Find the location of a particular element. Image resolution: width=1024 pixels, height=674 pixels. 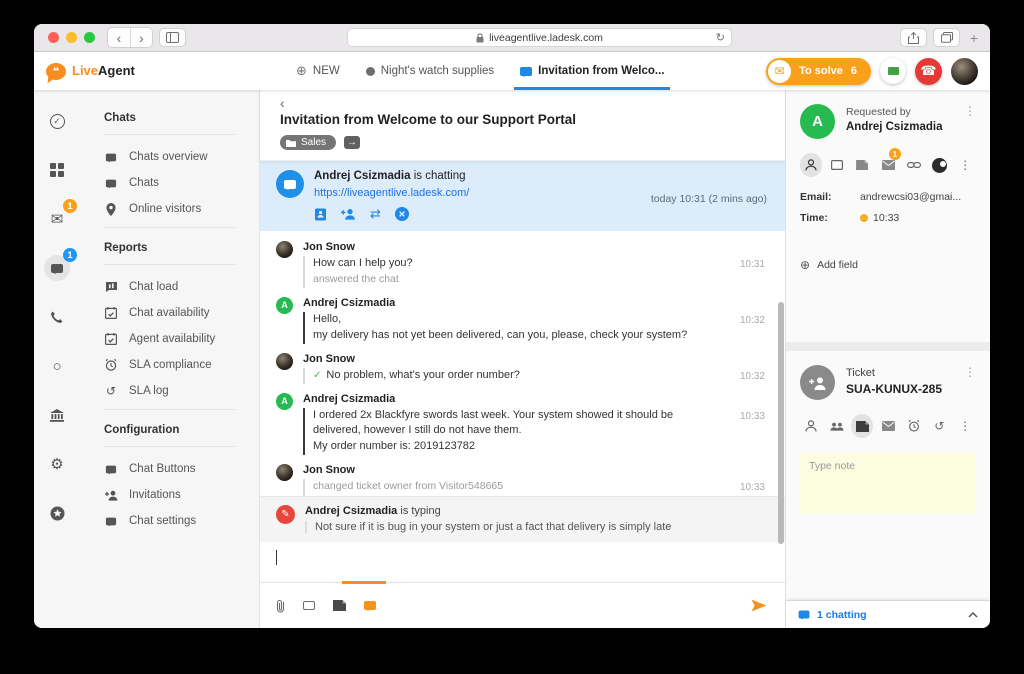

tab-overview-button is located at coordinates (946, 37).